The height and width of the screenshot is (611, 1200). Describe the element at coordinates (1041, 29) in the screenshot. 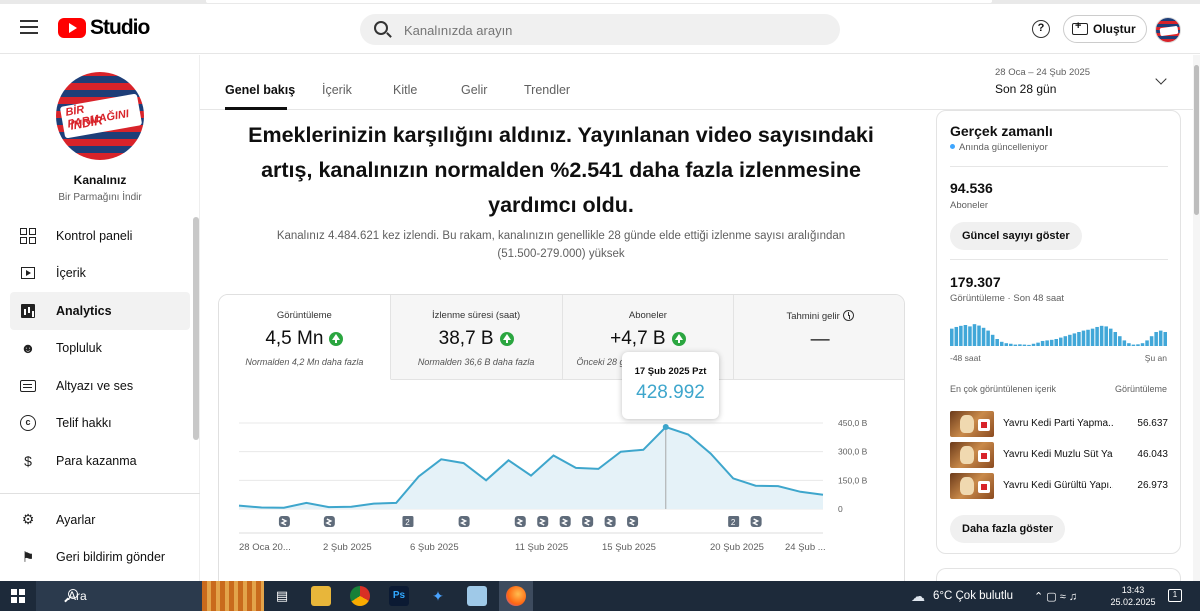

I see `help-icon: ?` at that location.